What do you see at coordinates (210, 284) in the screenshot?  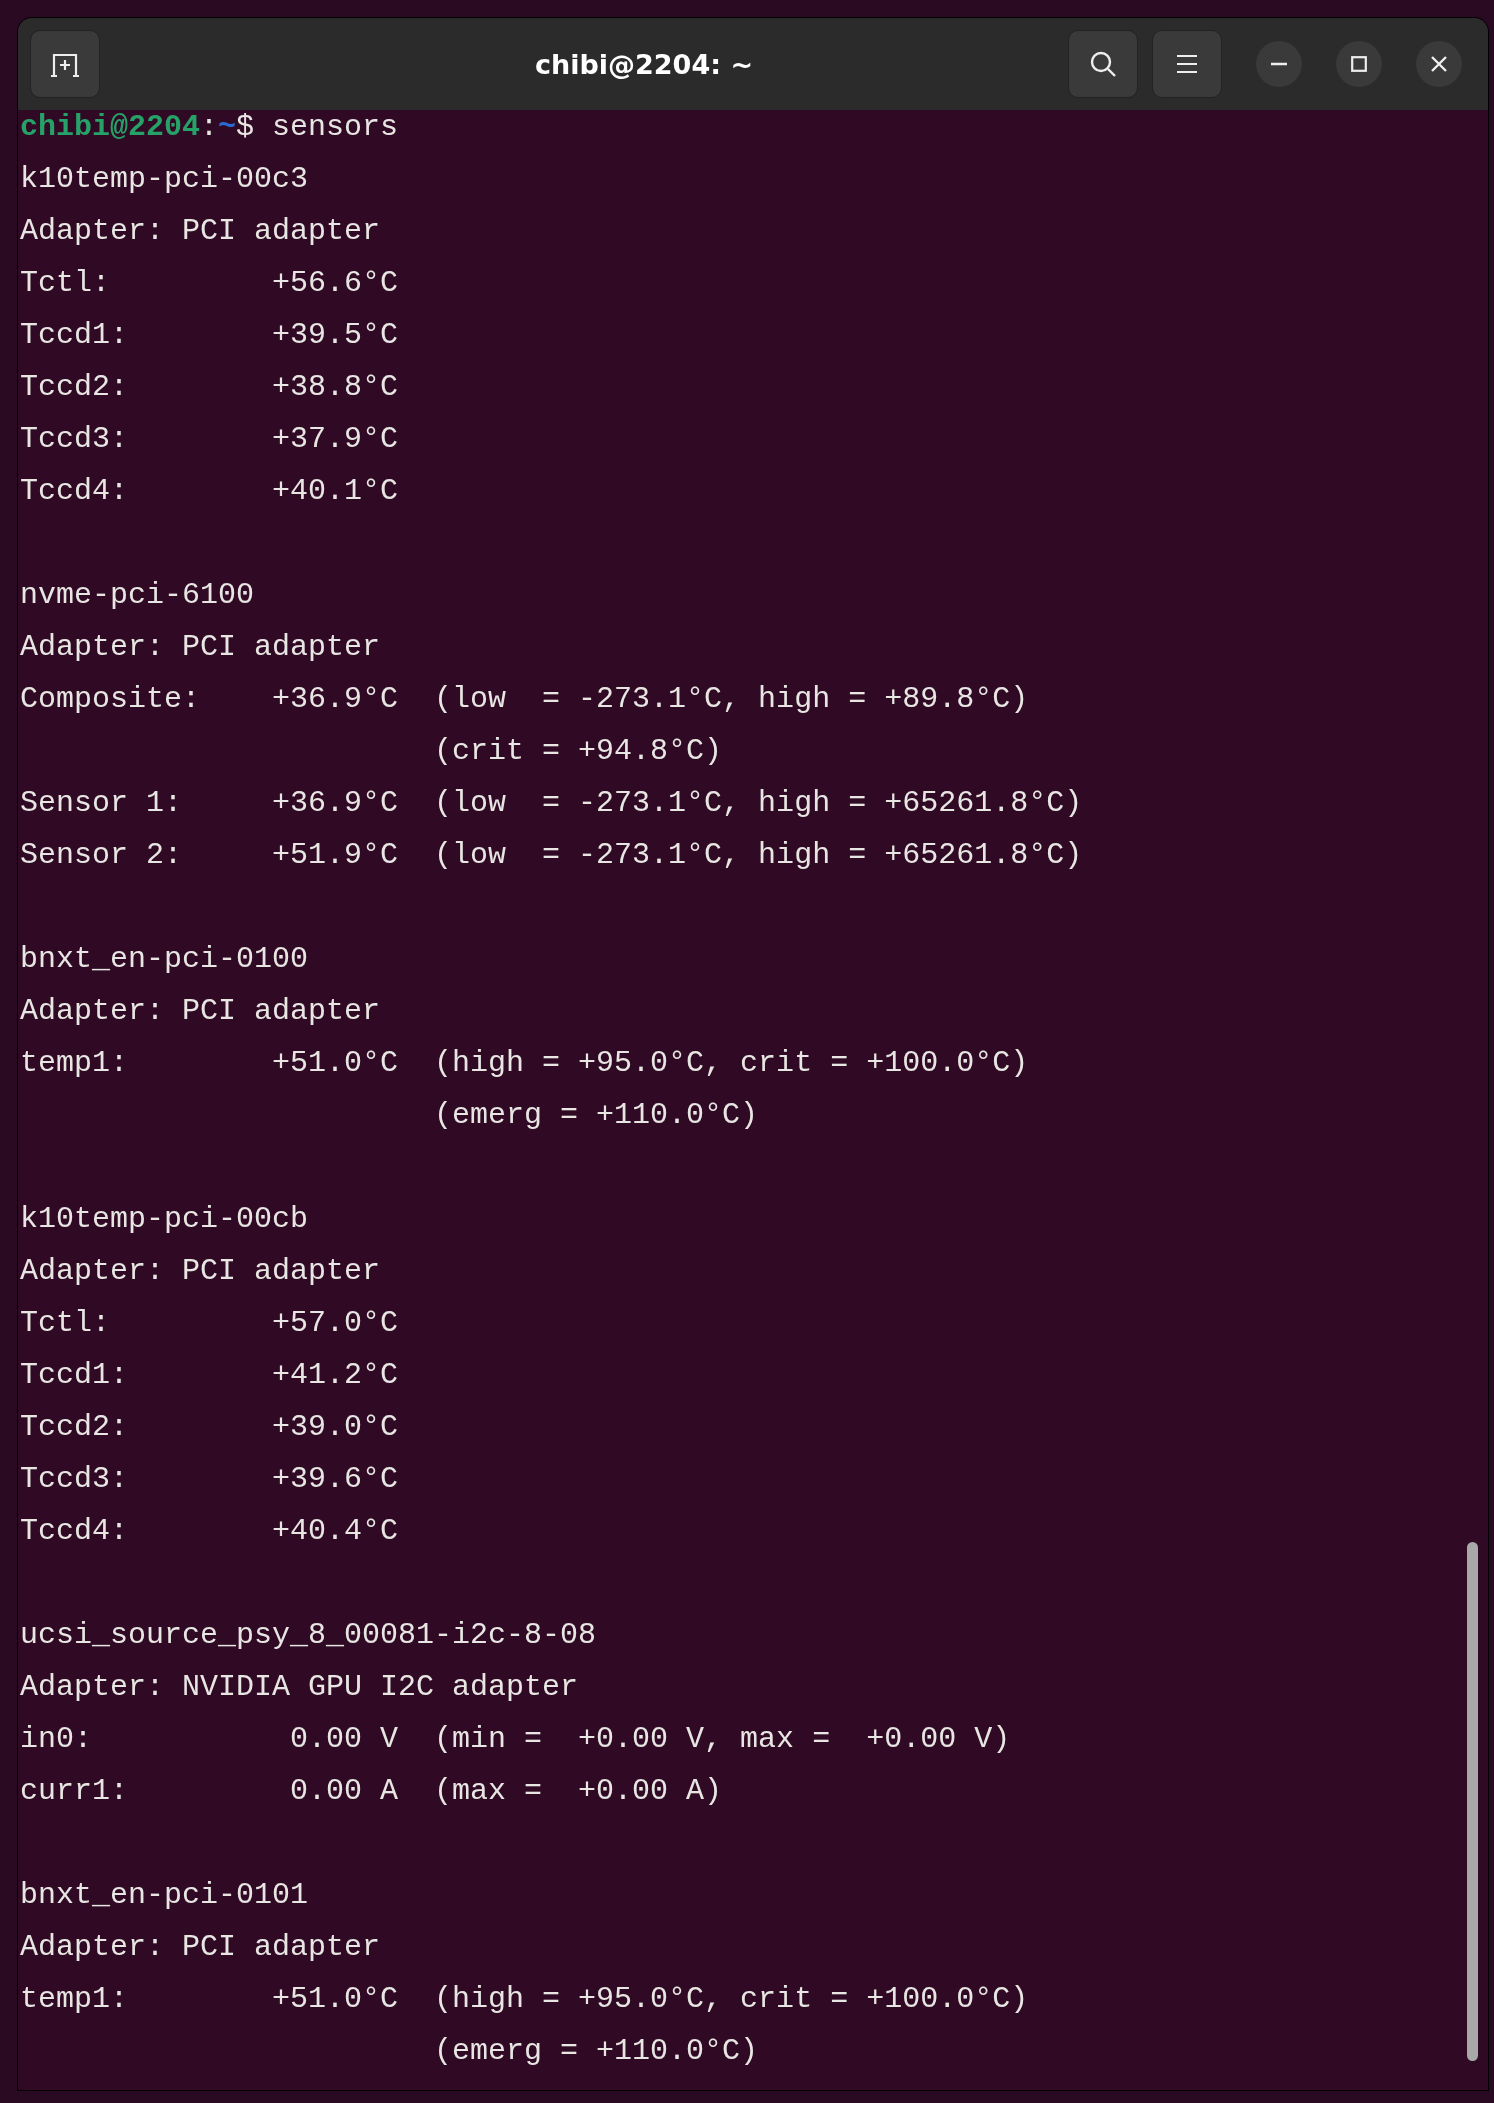 I see `sensor-reading: Tctl: +56.6°C` at bounding box center [210, 284].